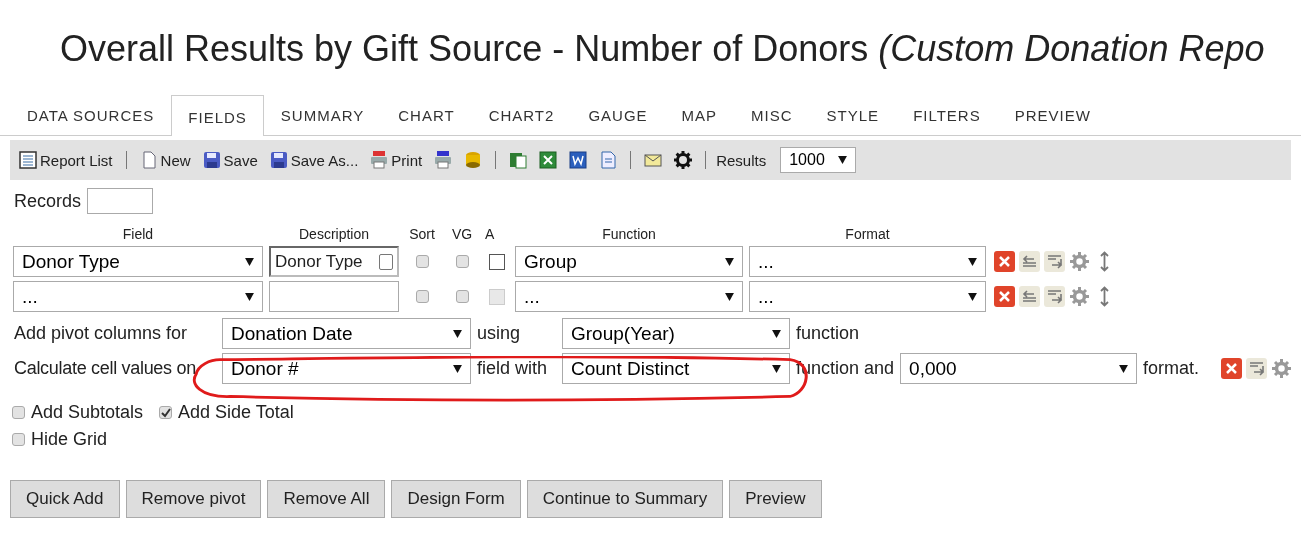  I want to click on pivot-function-select: Group(Year), so click(676, 333).